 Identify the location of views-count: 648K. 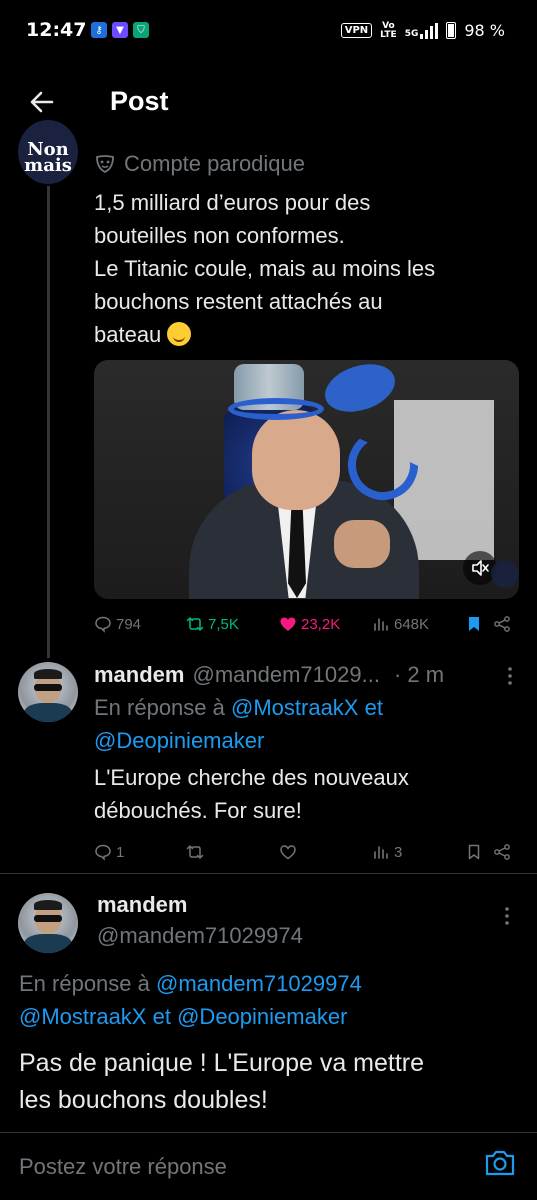
(412, 624).